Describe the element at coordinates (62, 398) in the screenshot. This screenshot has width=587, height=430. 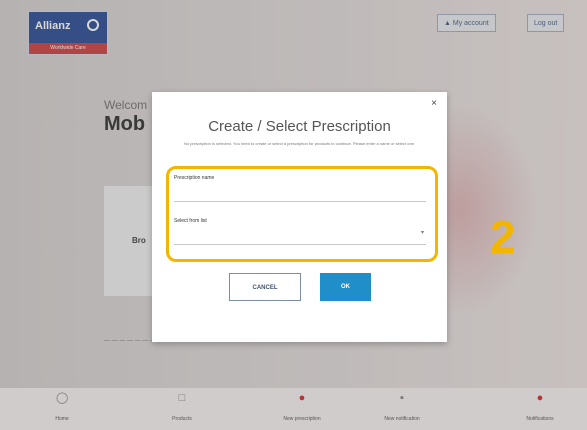
I see `home-icon: ◯` at that location.